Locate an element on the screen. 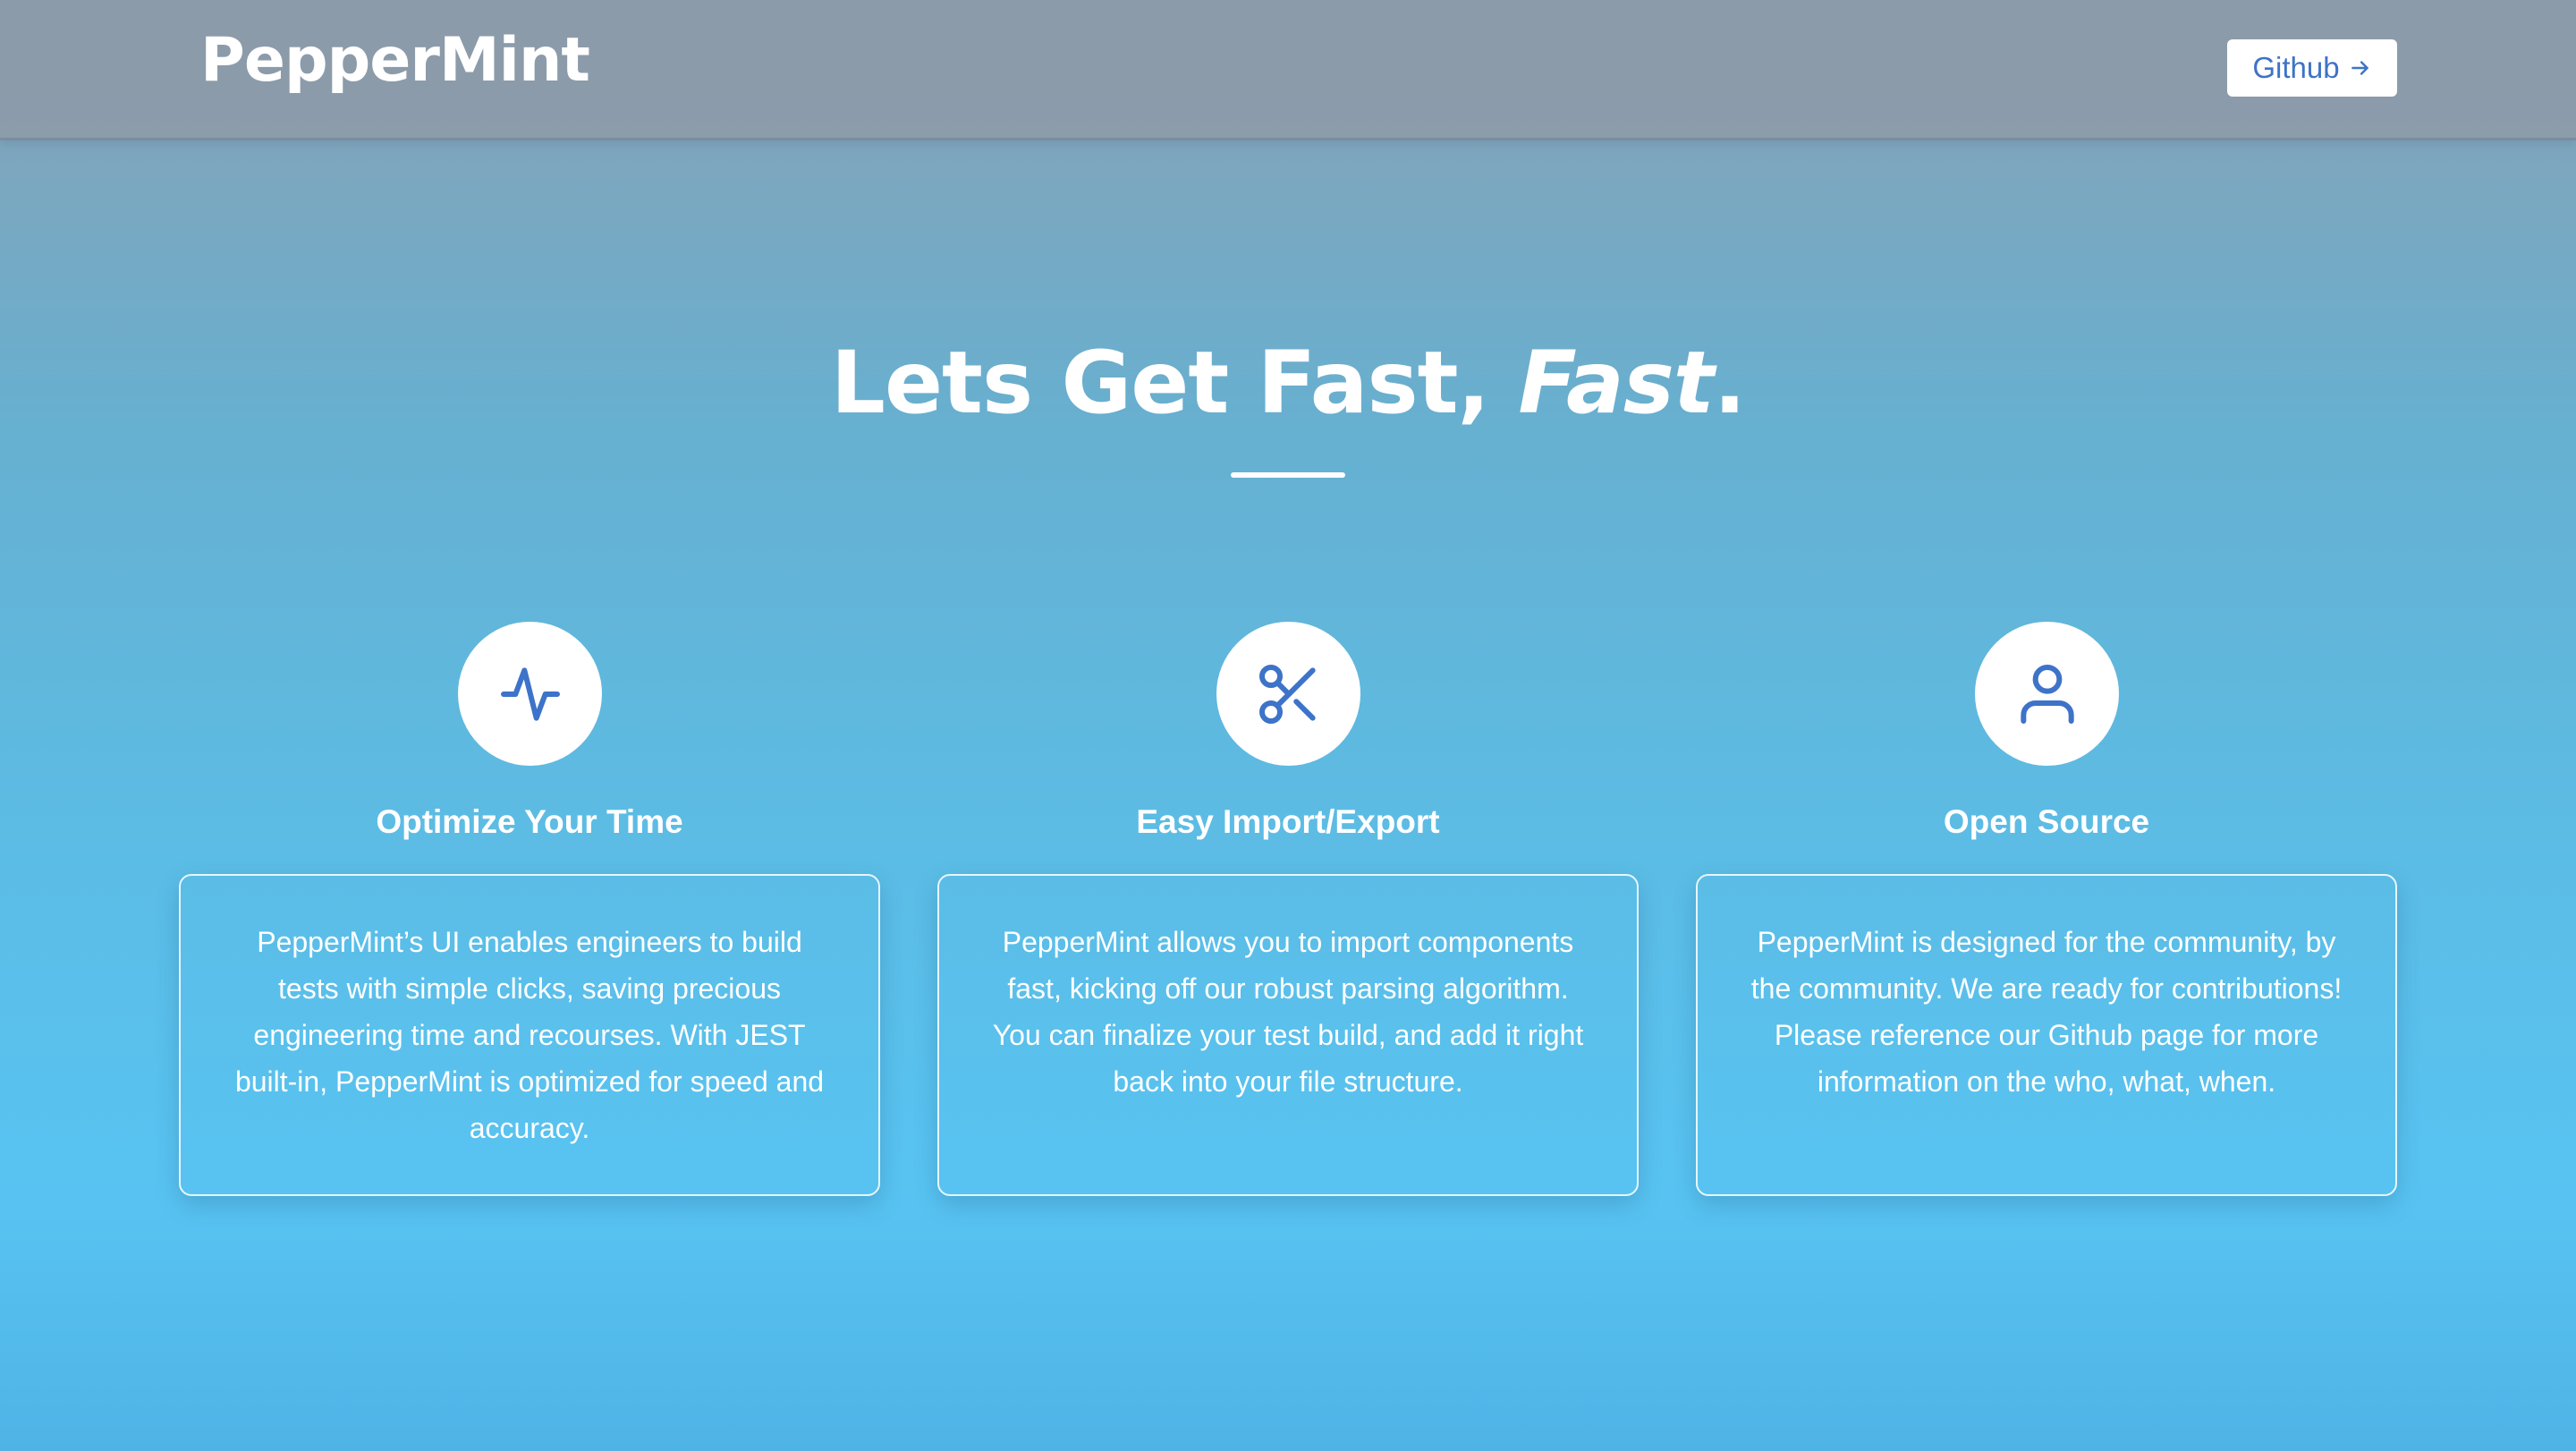 This screenshot has width=2576, height=1451. hero-title-emphasis: Fast is located at coordinates (1616, 383).